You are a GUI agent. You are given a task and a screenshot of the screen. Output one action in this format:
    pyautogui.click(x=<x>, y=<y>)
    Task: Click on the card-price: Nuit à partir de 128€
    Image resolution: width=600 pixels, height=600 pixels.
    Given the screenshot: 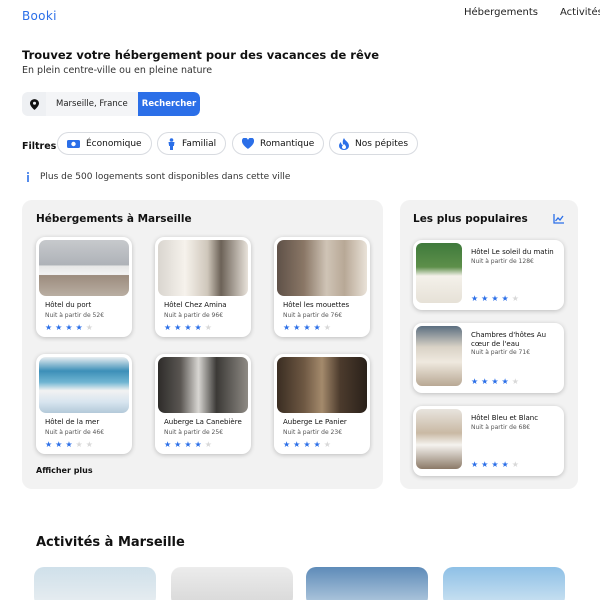 What is the action you would take?
    pyautogui.click(x=502, y=261)
    